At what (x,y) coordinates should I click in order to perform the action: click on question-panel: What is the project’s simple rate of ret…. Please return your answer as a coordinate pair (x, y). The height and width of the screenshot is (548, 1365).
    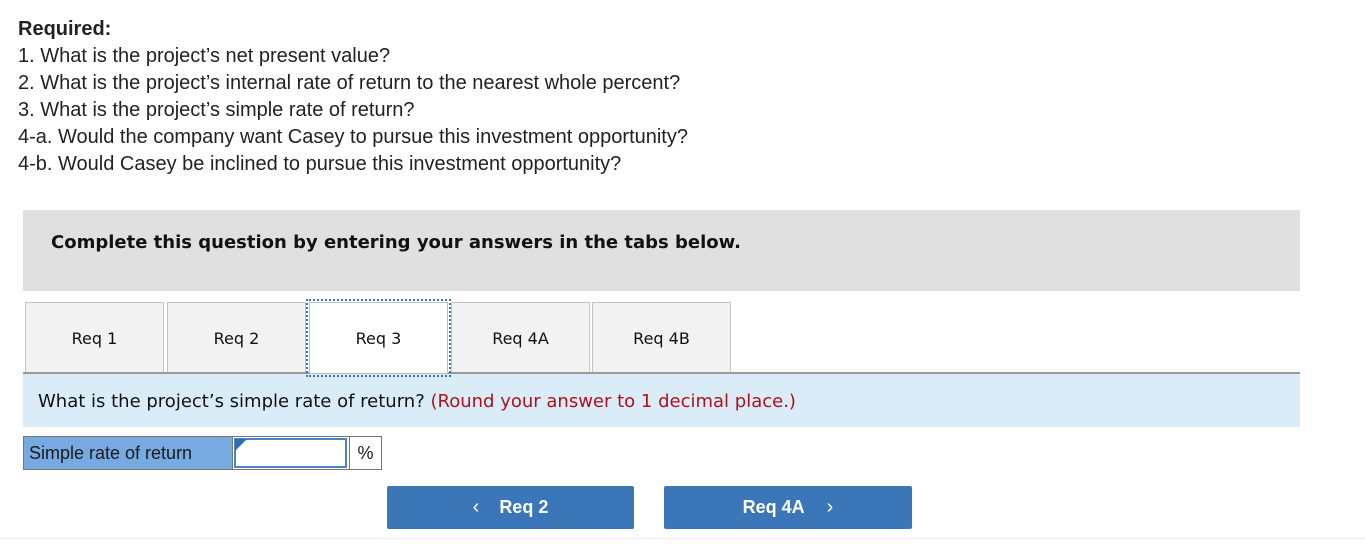
    Looking at the image, I should click on (661, 399).